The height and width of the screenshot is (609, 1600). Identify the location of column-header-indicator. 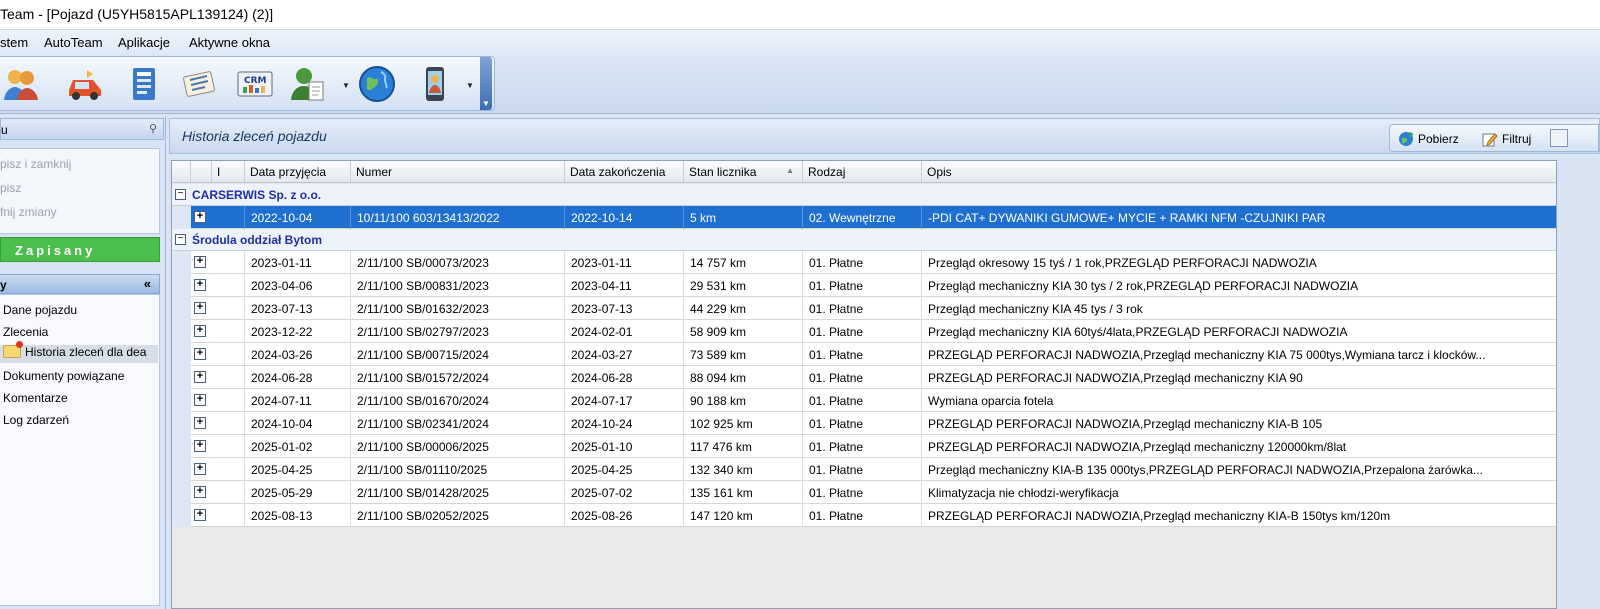
(181, 172).